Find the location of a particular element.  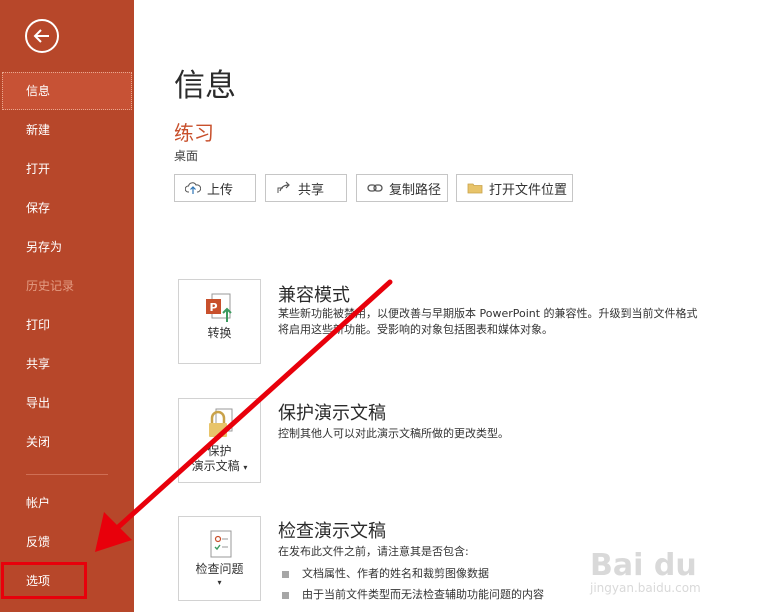

watermark: Bai du jingyan.baidu.com is located at coordinates (645, 571).